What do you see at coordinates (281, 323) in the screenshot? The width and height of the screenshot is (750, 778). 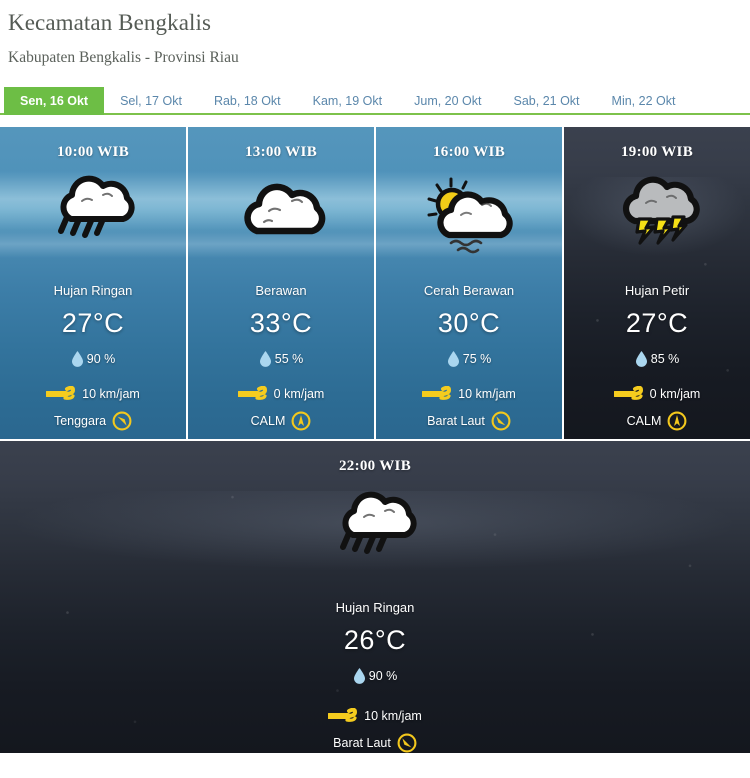 I see `forecast-temperature: 33°C` at bounding box center [281, 323].